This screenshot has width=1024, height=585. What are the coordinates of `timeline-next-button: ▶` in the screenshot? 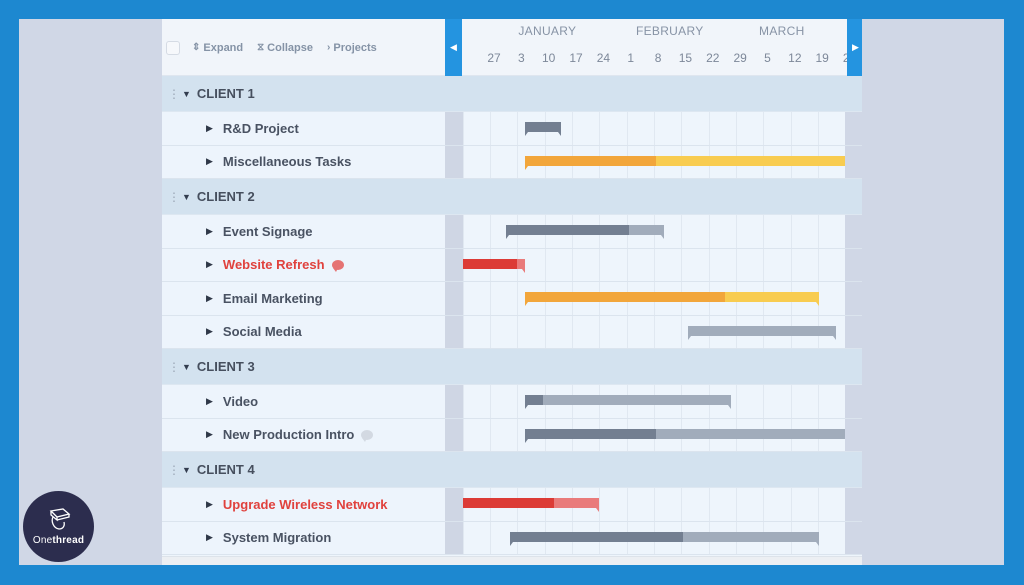 It's located at (854, 47).